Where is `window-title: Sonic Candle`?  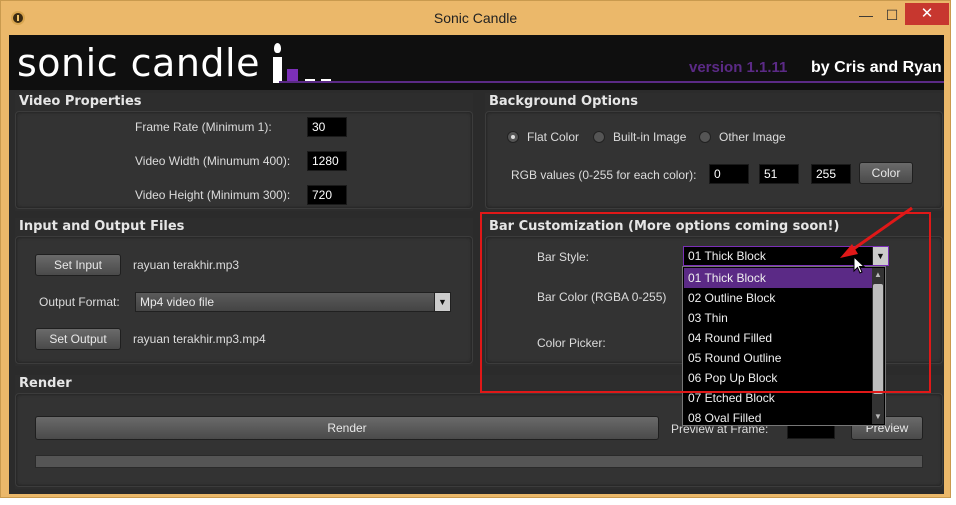 window-title: Sonic Candle is located at coordinates (475, 18).